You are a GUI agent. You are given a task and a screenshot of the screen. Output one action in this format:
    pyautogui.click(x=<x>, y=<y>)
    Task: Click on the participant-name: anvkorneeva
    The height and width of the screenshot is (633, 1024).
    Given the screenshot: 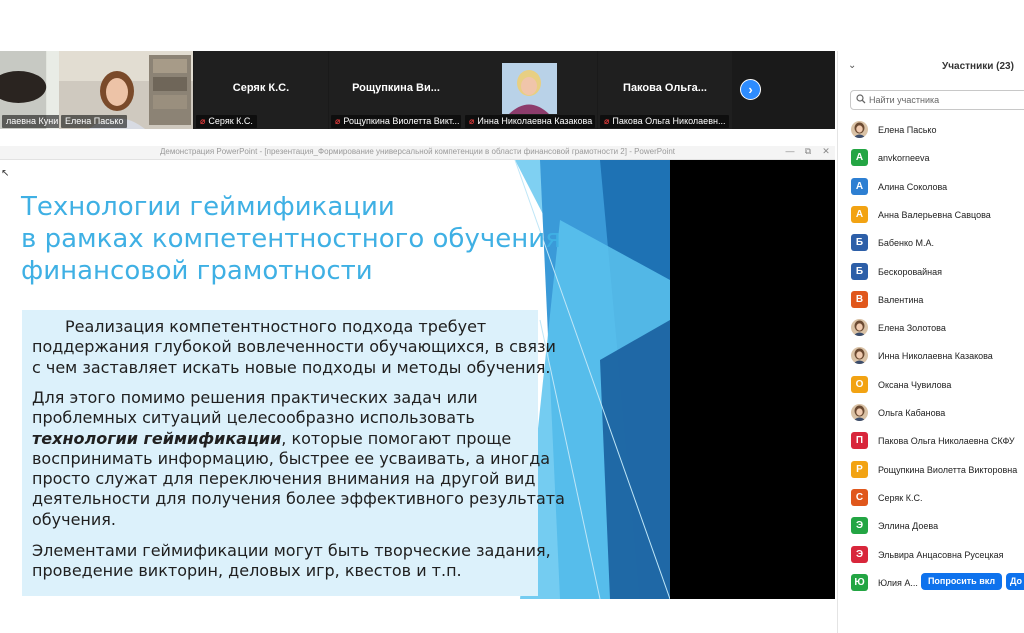 What is the action you would take?
    pyautogui.click(x=904, y=158)
    